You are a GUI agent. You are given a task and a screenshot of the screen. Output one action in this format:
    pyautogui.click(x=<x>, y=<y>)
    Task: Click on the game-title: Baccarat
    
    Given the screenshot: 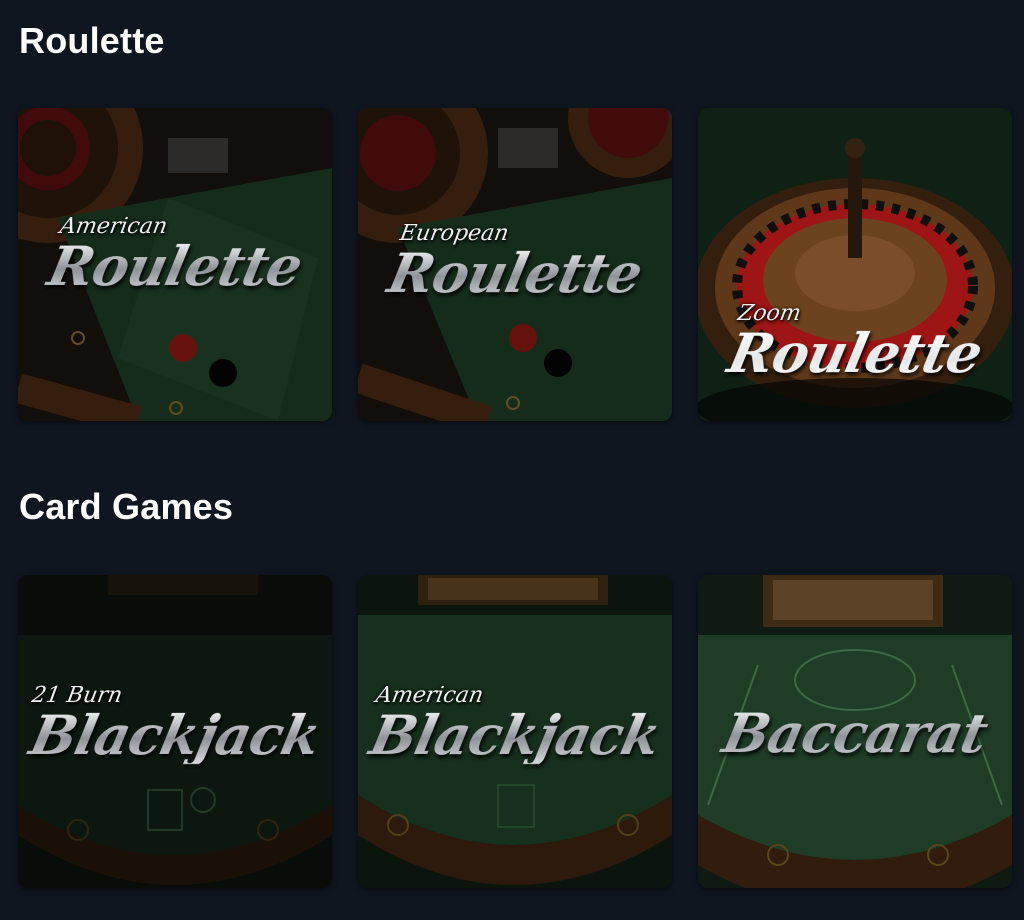 What is the action you would take?
    pyautogui.click(x=855, y=733)
    